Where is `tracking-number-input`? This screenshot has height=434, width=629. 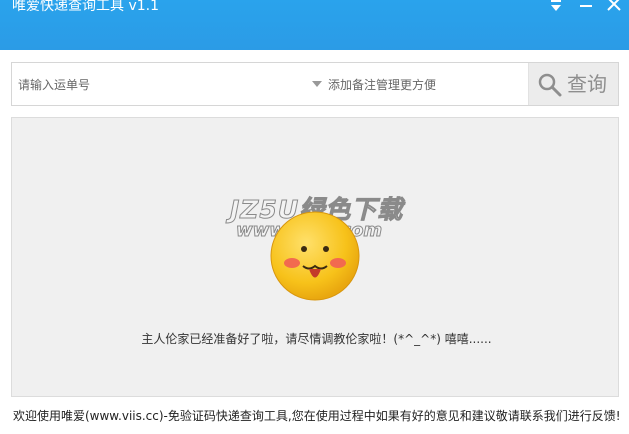 tracking-number-input is located at coordinates (158, 85).